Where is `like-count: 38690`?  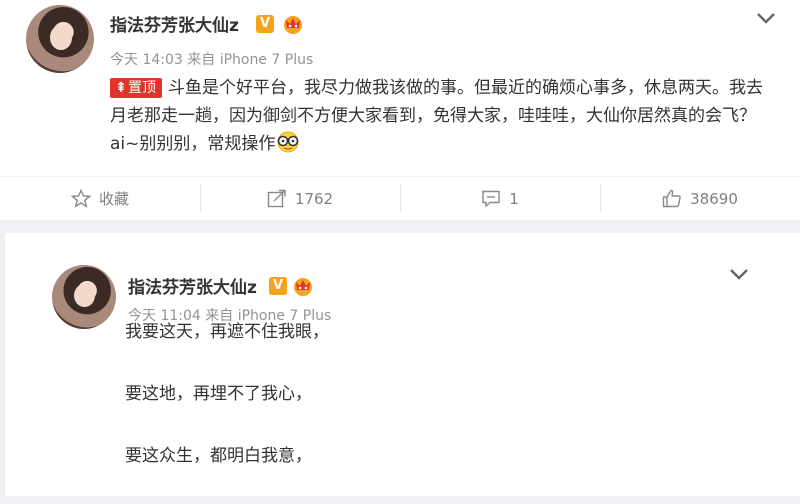
like-count: 38690 is located at coordinates (714, 198).